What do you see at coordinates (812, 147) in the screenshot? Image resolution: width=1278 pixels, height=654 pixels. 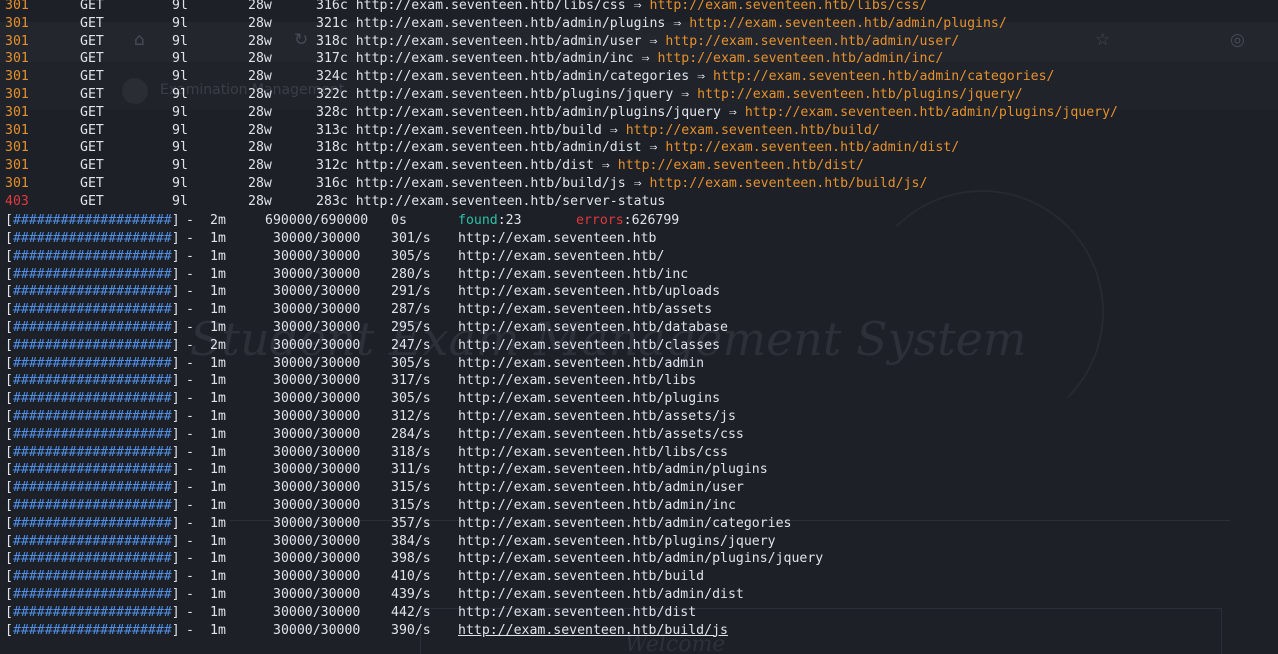 I see `redirect-url: http://exam.seventeen.htb/admin/dist/` at bounding box center [812, 147].